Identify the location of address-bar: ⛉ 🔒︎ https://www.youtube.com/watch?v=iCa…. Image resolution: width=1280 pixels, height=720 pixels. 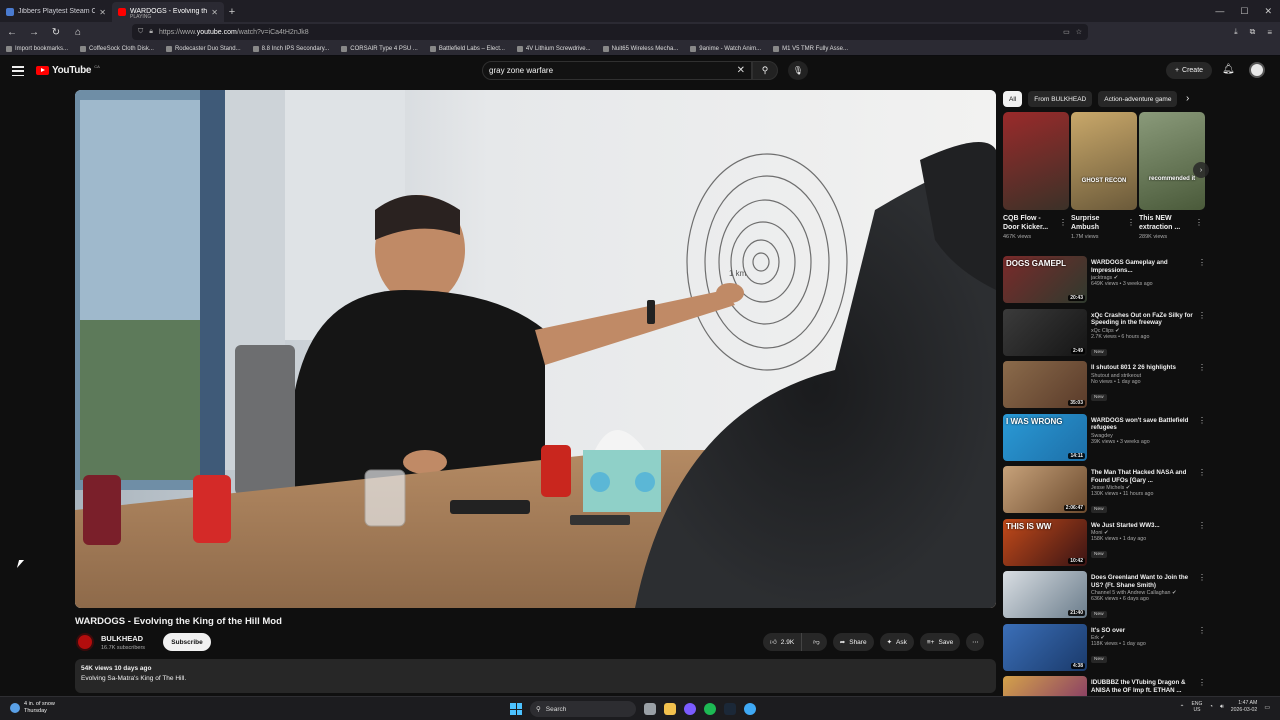
(610, 32).